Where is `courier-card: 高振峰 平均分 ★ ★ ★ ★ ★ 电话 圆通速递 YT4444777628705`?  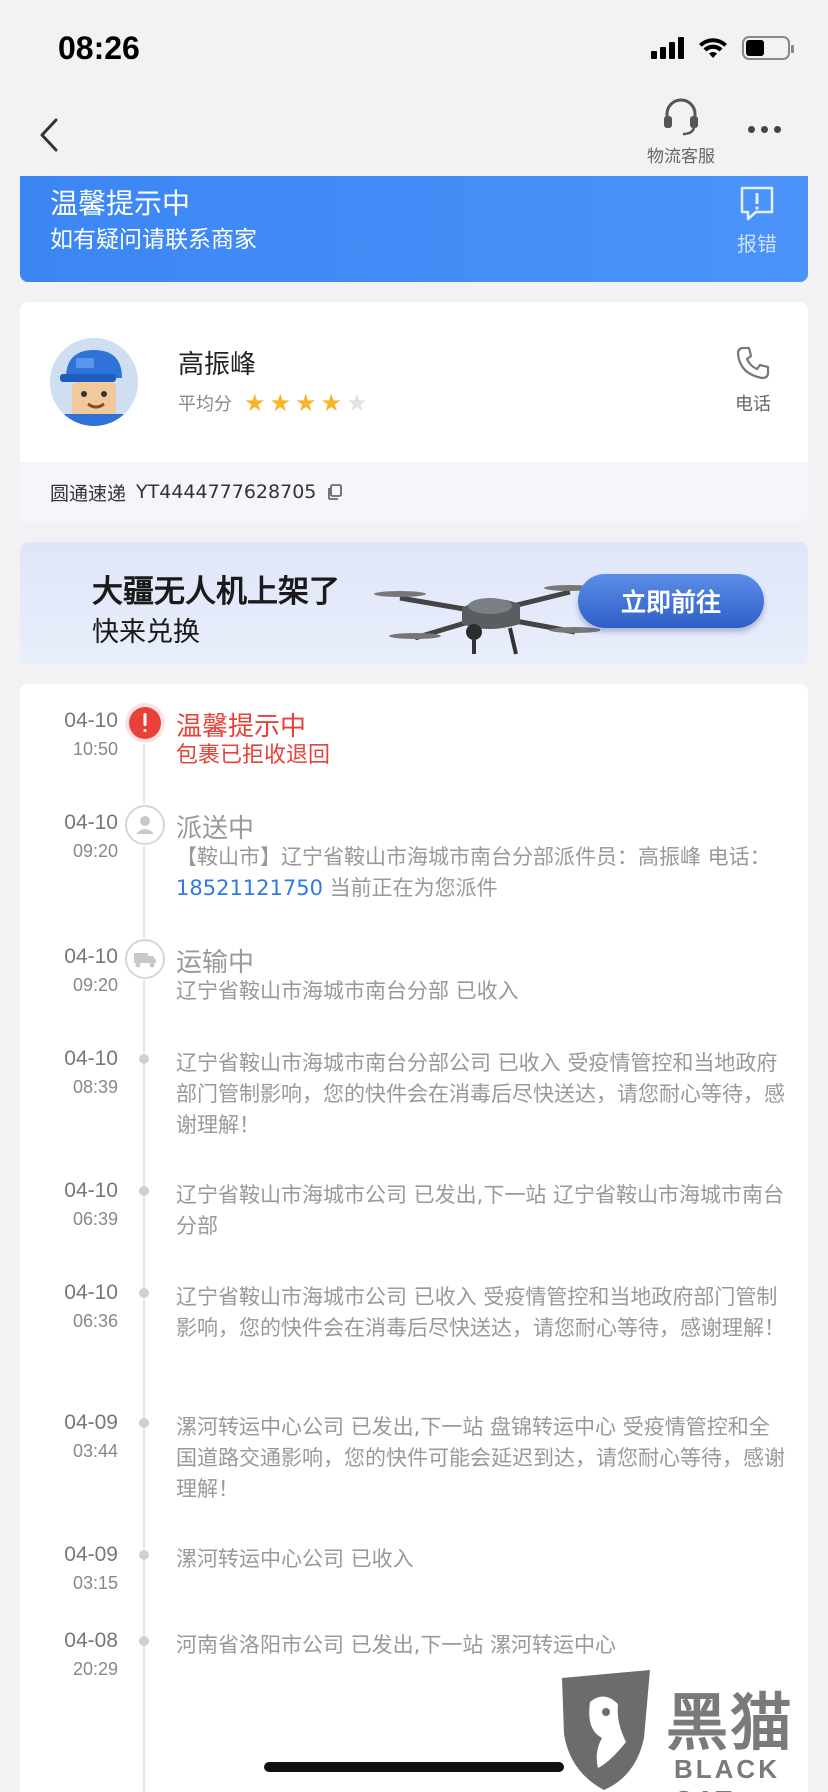
courier-card: 高振峰 平均分 ★ ★ ★ ★ ★ 电话 圆通速递 YT4444777628705 is located at coordinates (414, 412).